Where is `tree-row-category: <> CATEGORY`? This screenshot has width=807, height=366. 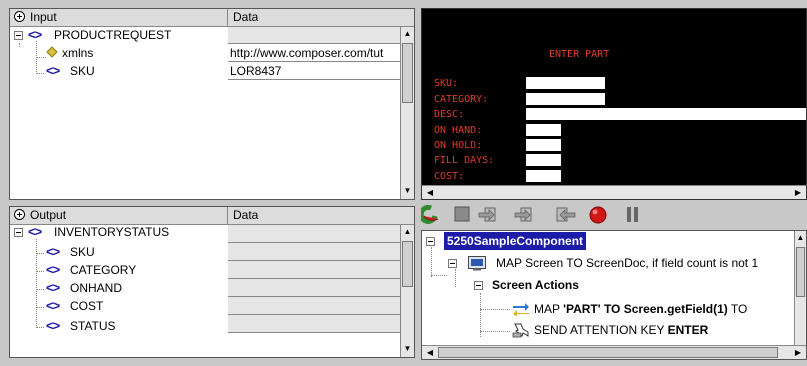
tree-row-category: <> CATEGORY is located at coordinates (119, 270).